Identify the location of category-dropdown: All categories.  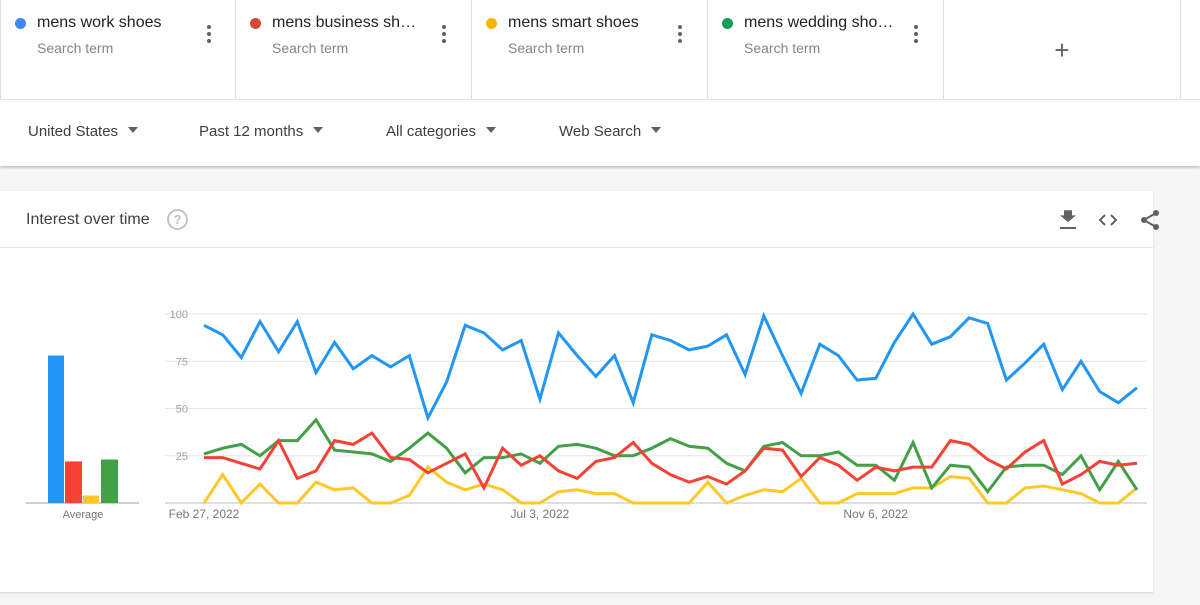
(441, 131).